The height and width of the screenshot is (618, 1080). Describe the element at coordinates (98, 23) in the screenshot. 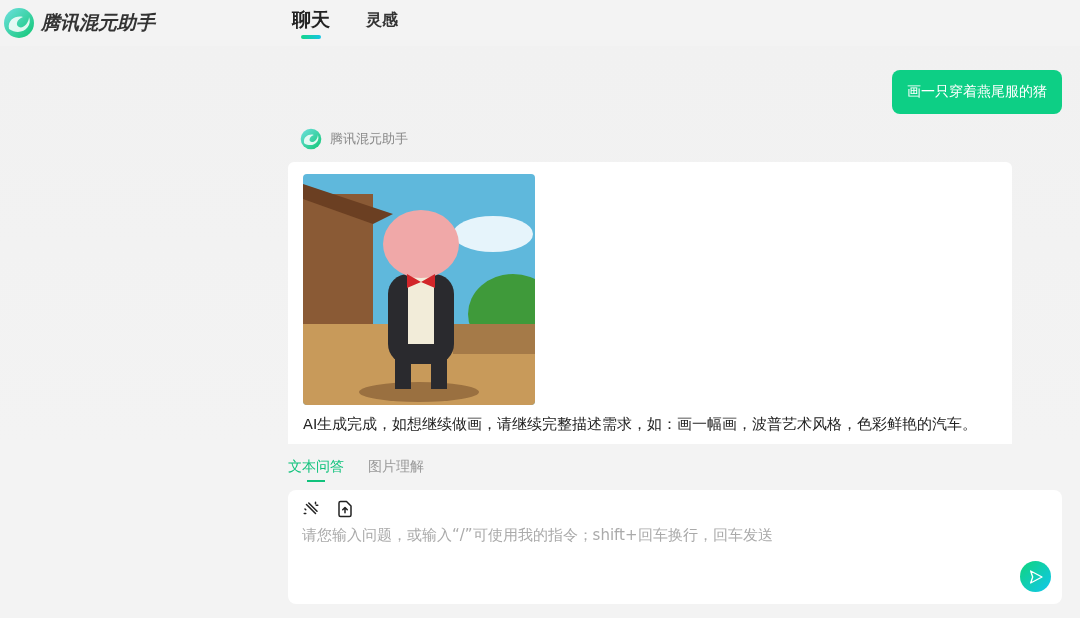

I see `brand-name: 腾讯混元助手` at that location.